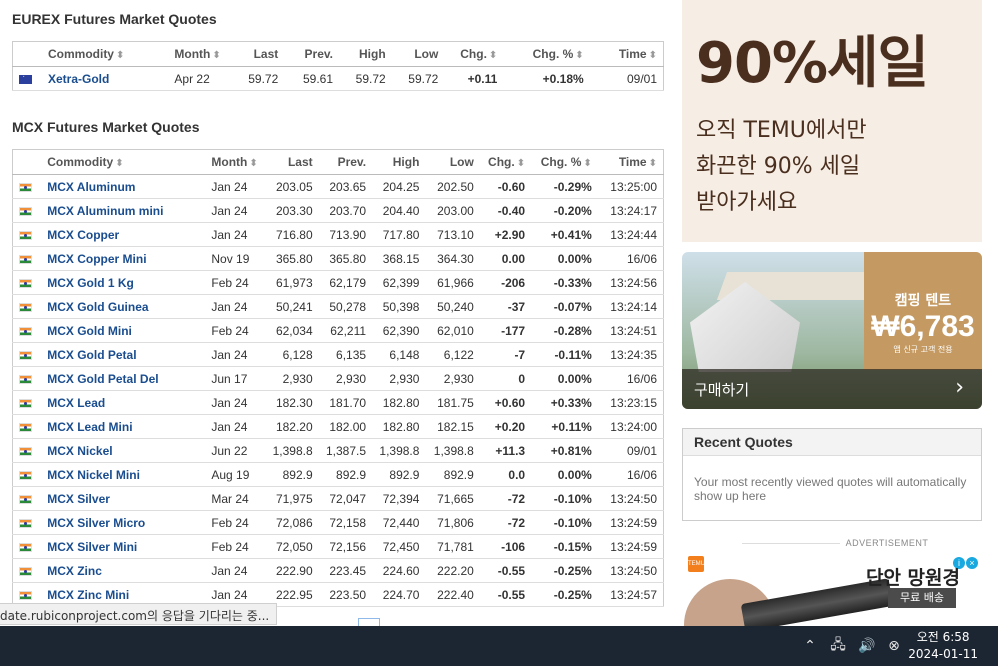 Image resolution: width=998 pixels, height=666 pixels. What do you see at coordinates (399, 234) in the screenshot?
I see `high-cell: 717.80` at bounding box center [399, 234].